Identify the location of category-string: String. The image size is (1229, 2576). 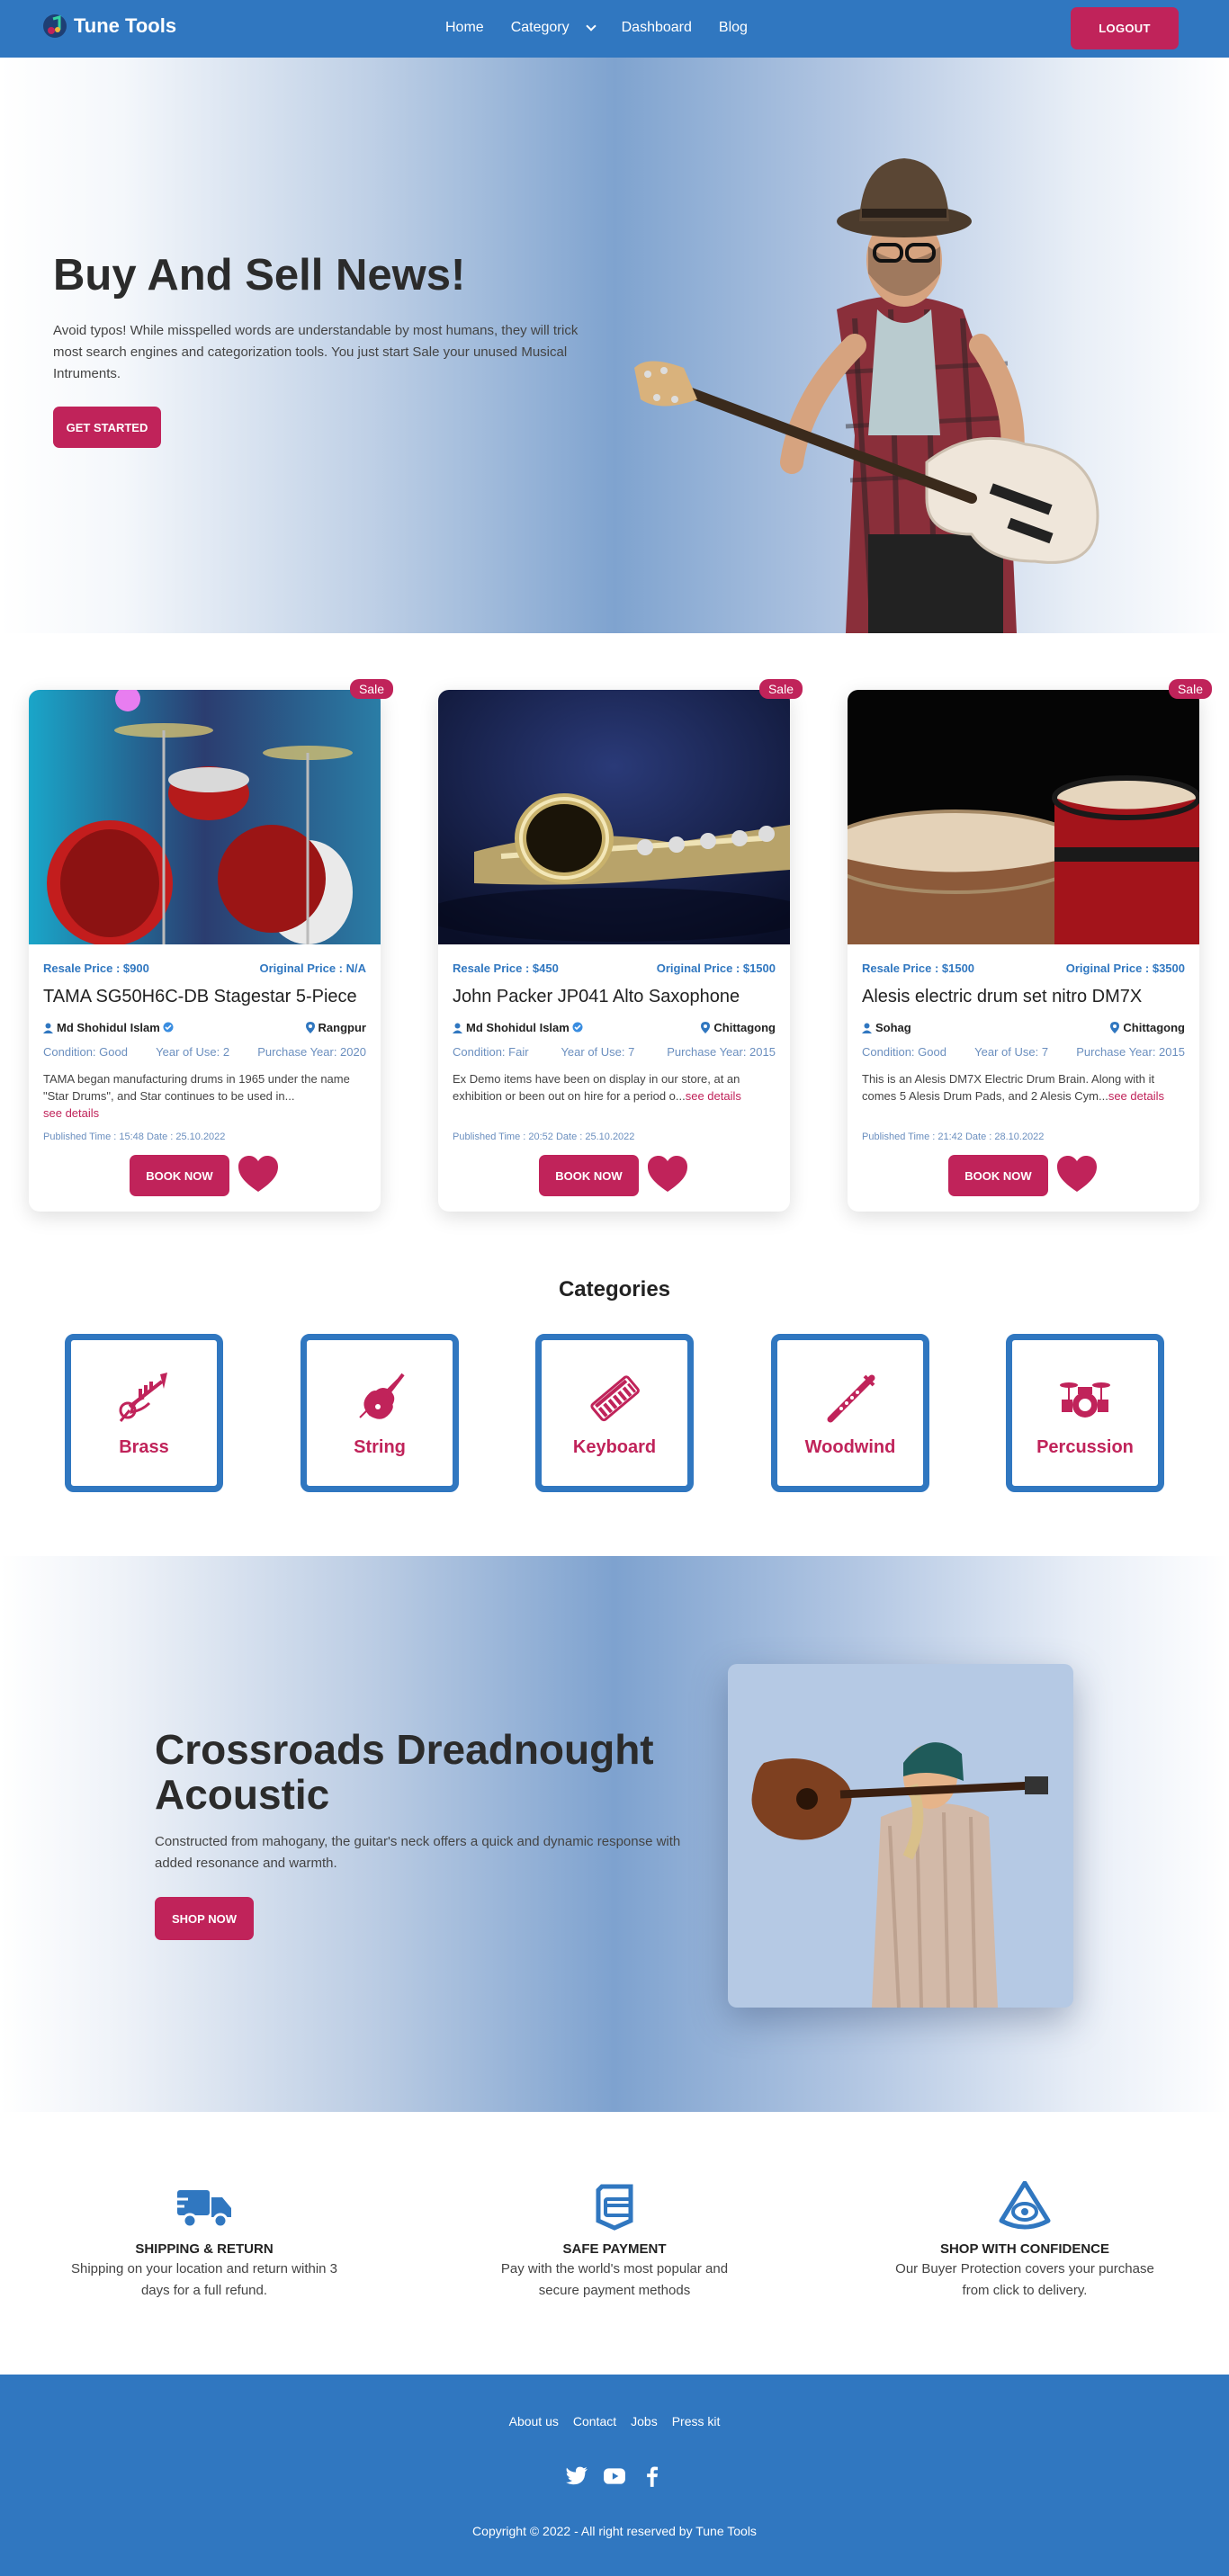
(380, 1413).